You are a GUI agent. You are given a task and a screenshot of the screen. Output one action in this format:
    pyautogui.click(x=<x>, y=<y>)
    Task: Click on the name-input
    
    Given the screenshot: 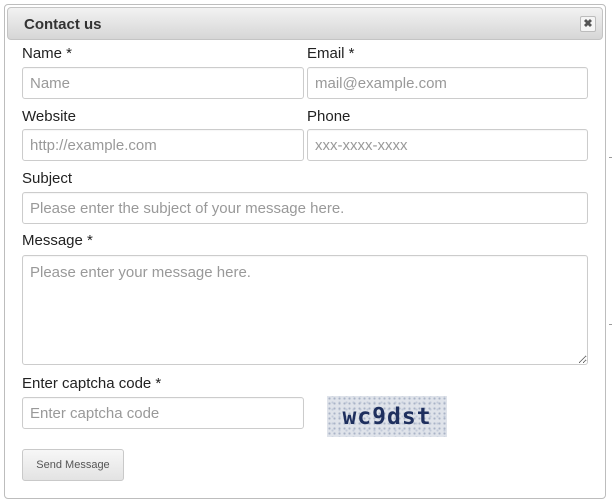 What is the action you would take?
    pyautogui.click(x=163, y=83)
    